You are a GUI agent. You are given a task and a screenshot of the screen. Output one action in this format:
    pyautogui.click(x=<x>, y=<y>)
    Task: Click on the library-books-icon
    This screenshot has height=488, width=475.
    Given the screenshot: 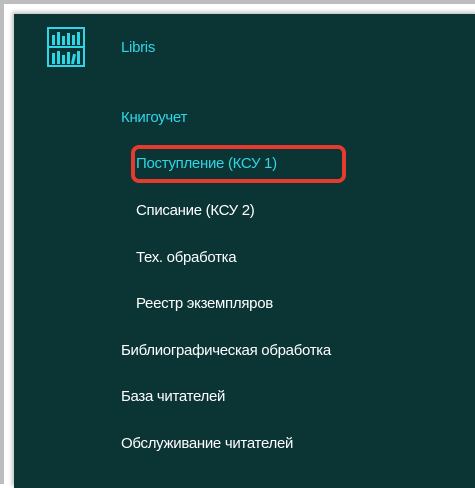 What is the action you would take?
    pyautogui.click(x=66, y=47)
    